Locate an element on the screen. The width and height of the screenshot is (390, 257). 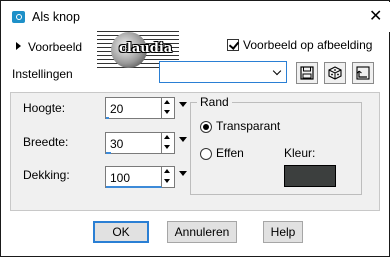
width-slider-bar is located at coordinates (108, 153).